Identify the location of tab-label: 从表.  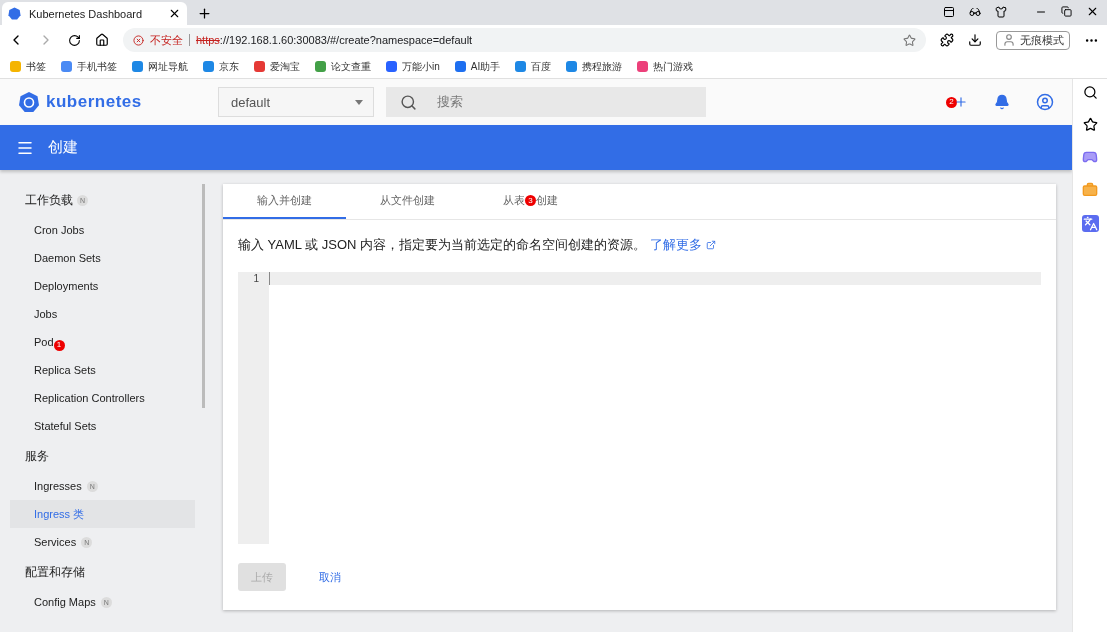
(514, 201).